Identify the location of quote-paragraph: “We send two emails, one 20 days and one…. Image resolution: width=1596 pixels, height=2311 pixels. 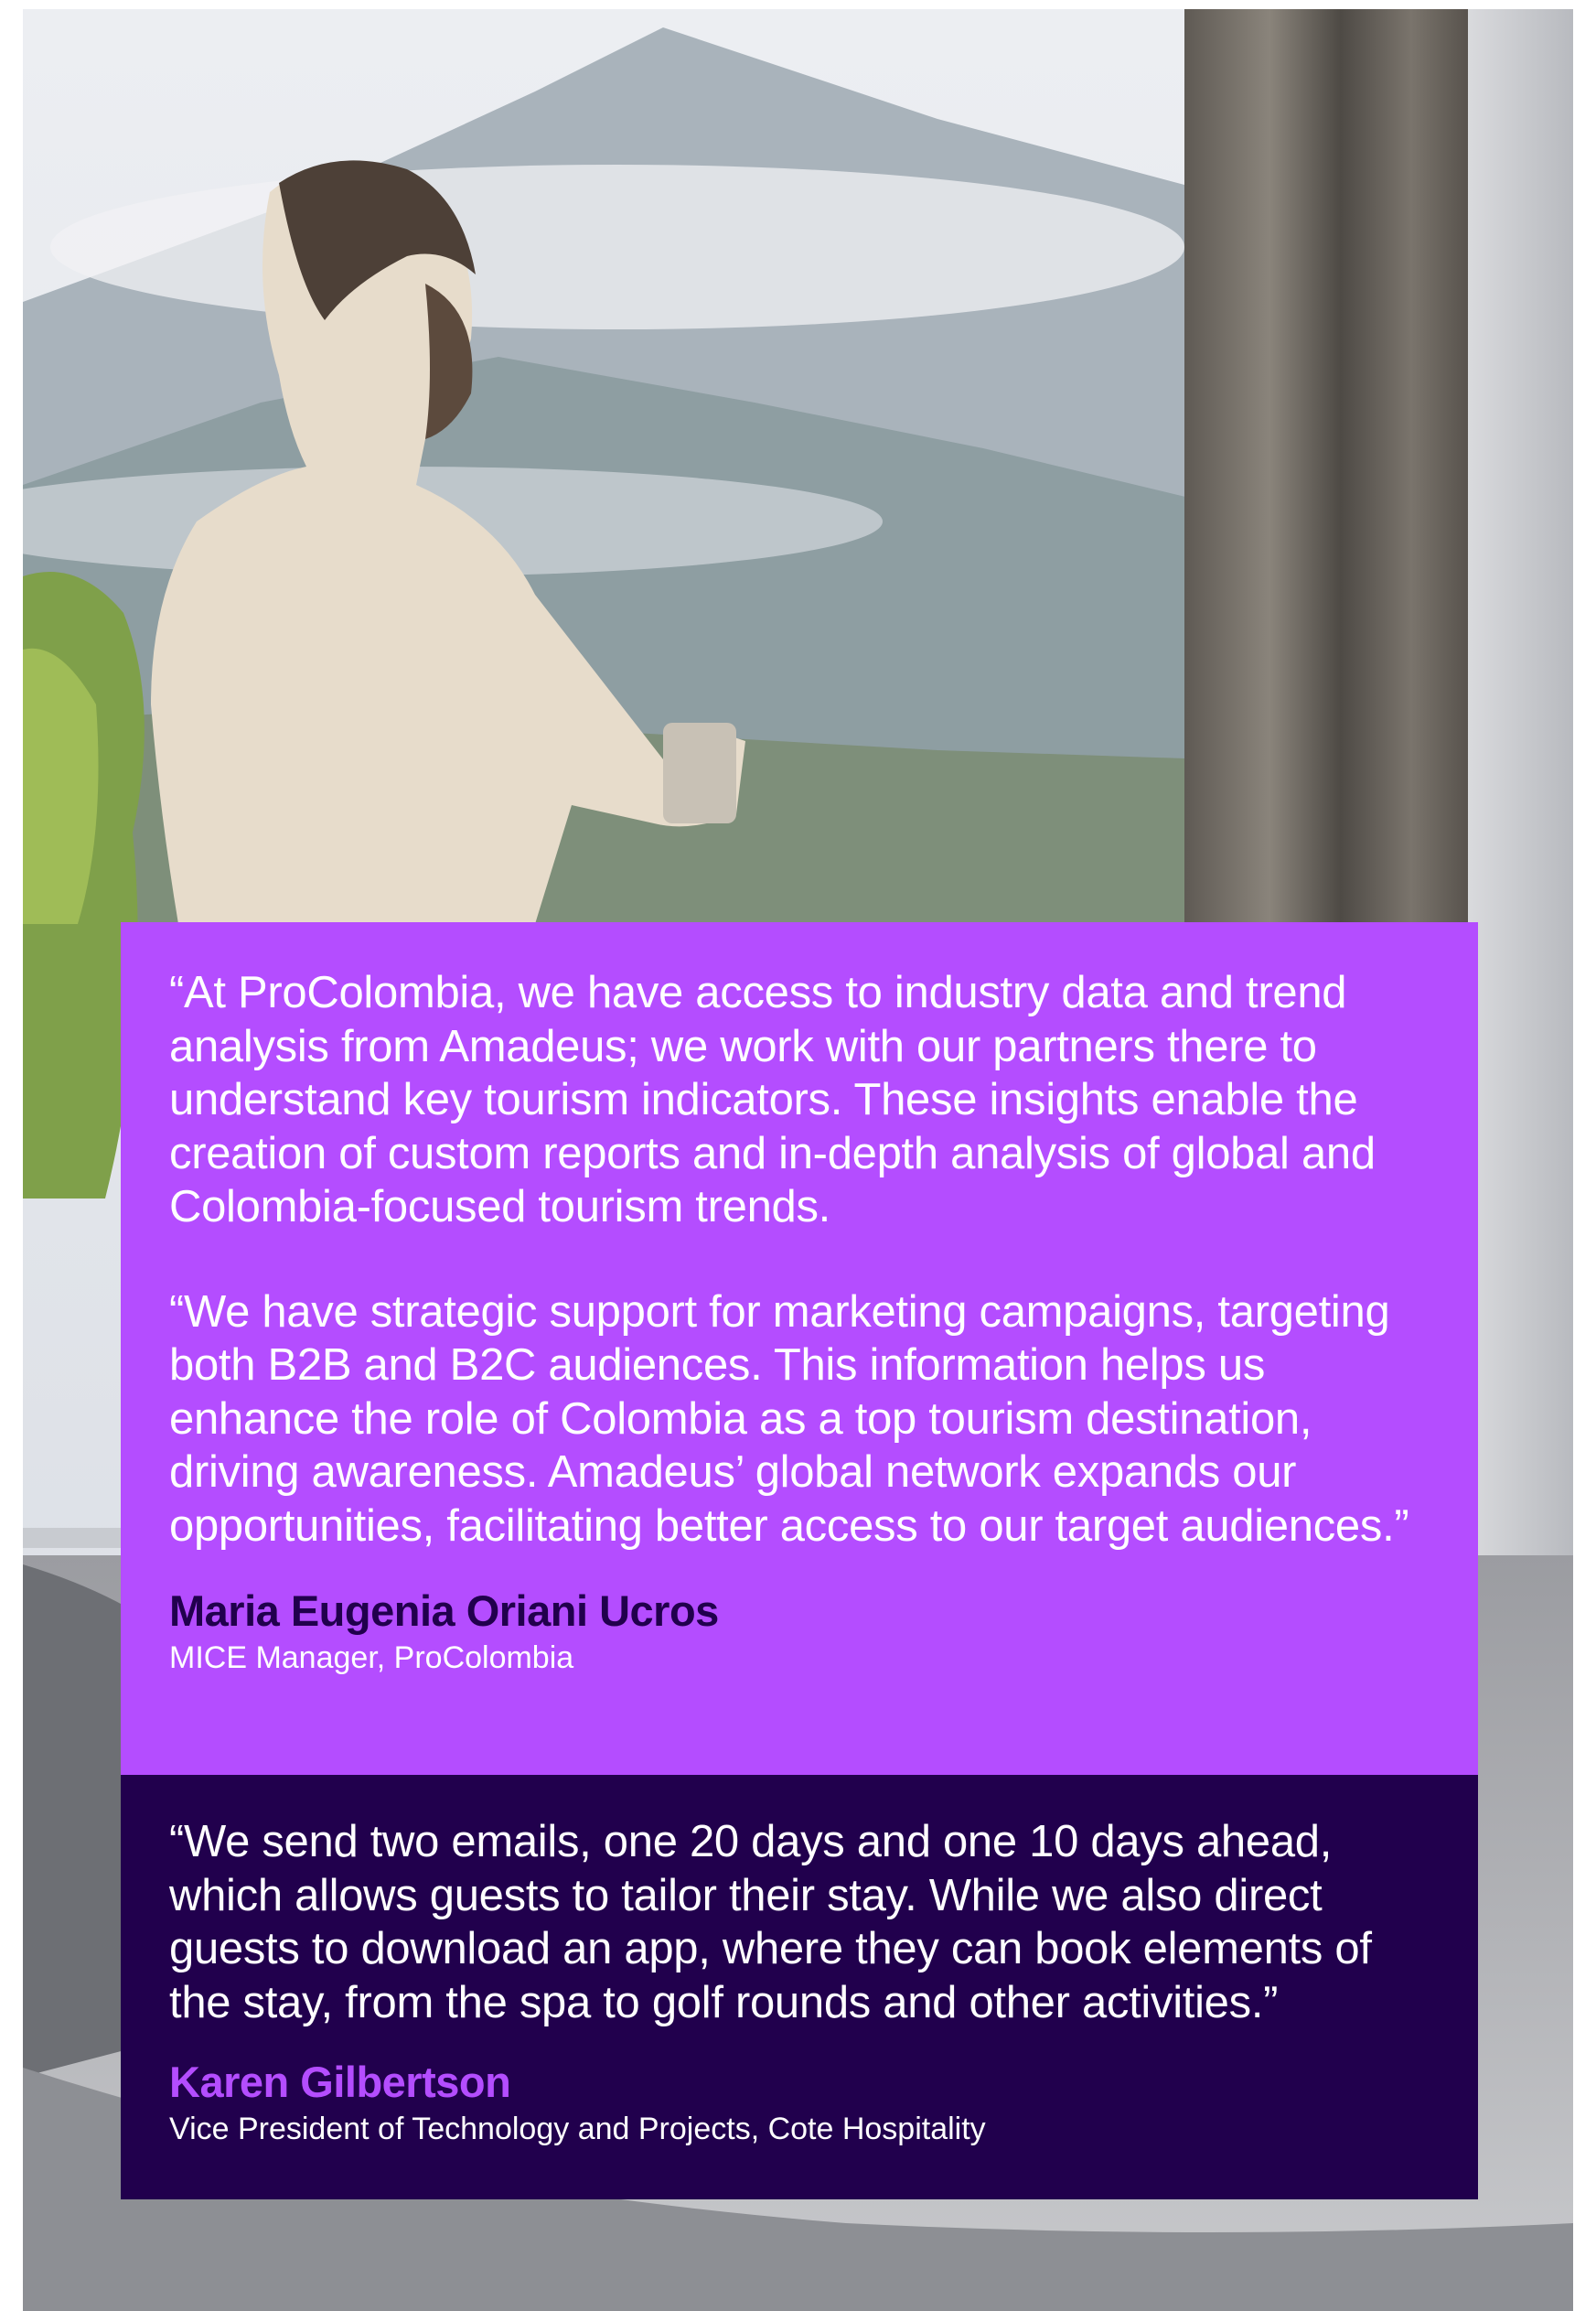
(770, 1922).